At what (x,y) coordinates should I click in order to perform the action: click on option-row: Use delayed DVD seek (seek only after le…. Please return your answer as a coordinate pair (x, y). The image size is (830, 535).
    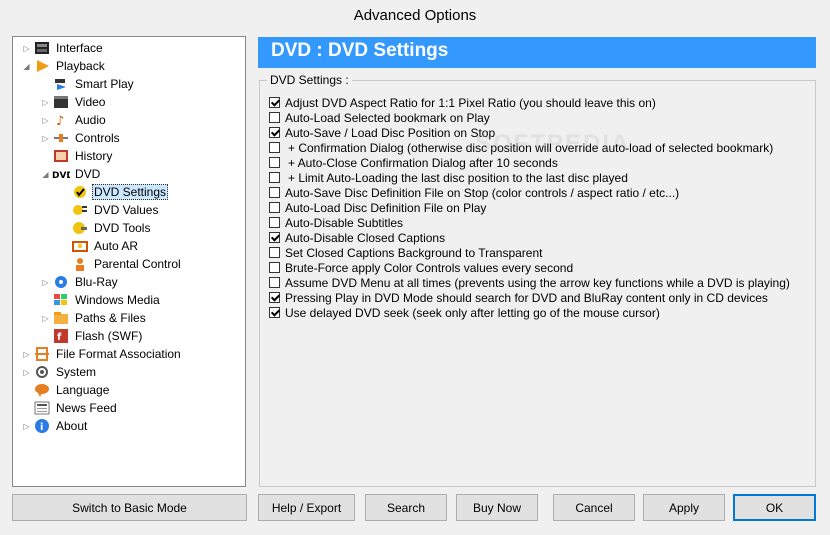
    Looking at the image, I should click on (464, 312).